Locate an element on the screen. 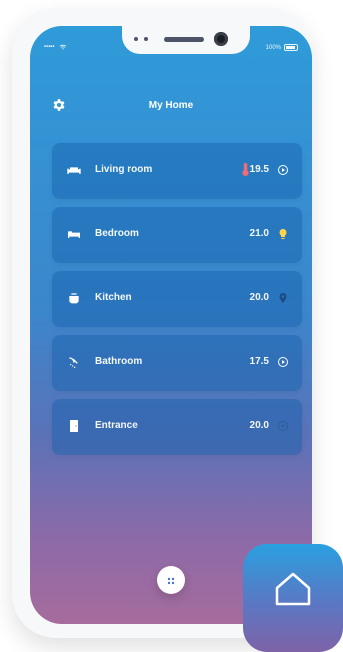  sofa-icon is located at coordinates (74, 170).